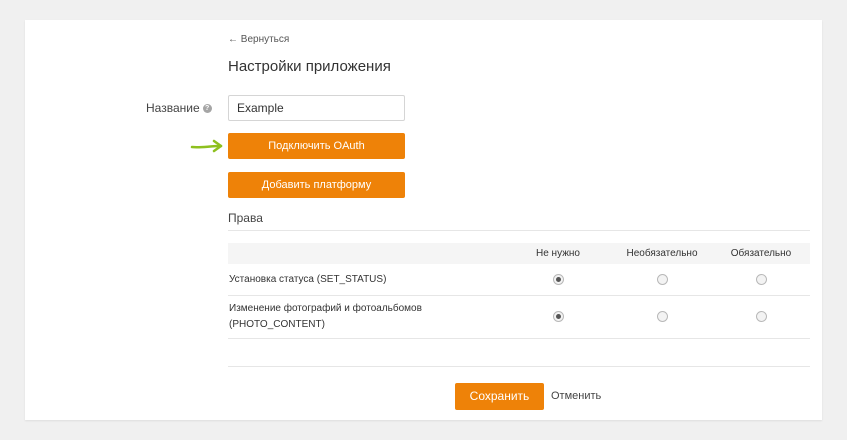  What do you see at coordinates (662, 253) in the screenshot?
I see `column-header-optional: Необязательно` at bounding box center [662, 253].